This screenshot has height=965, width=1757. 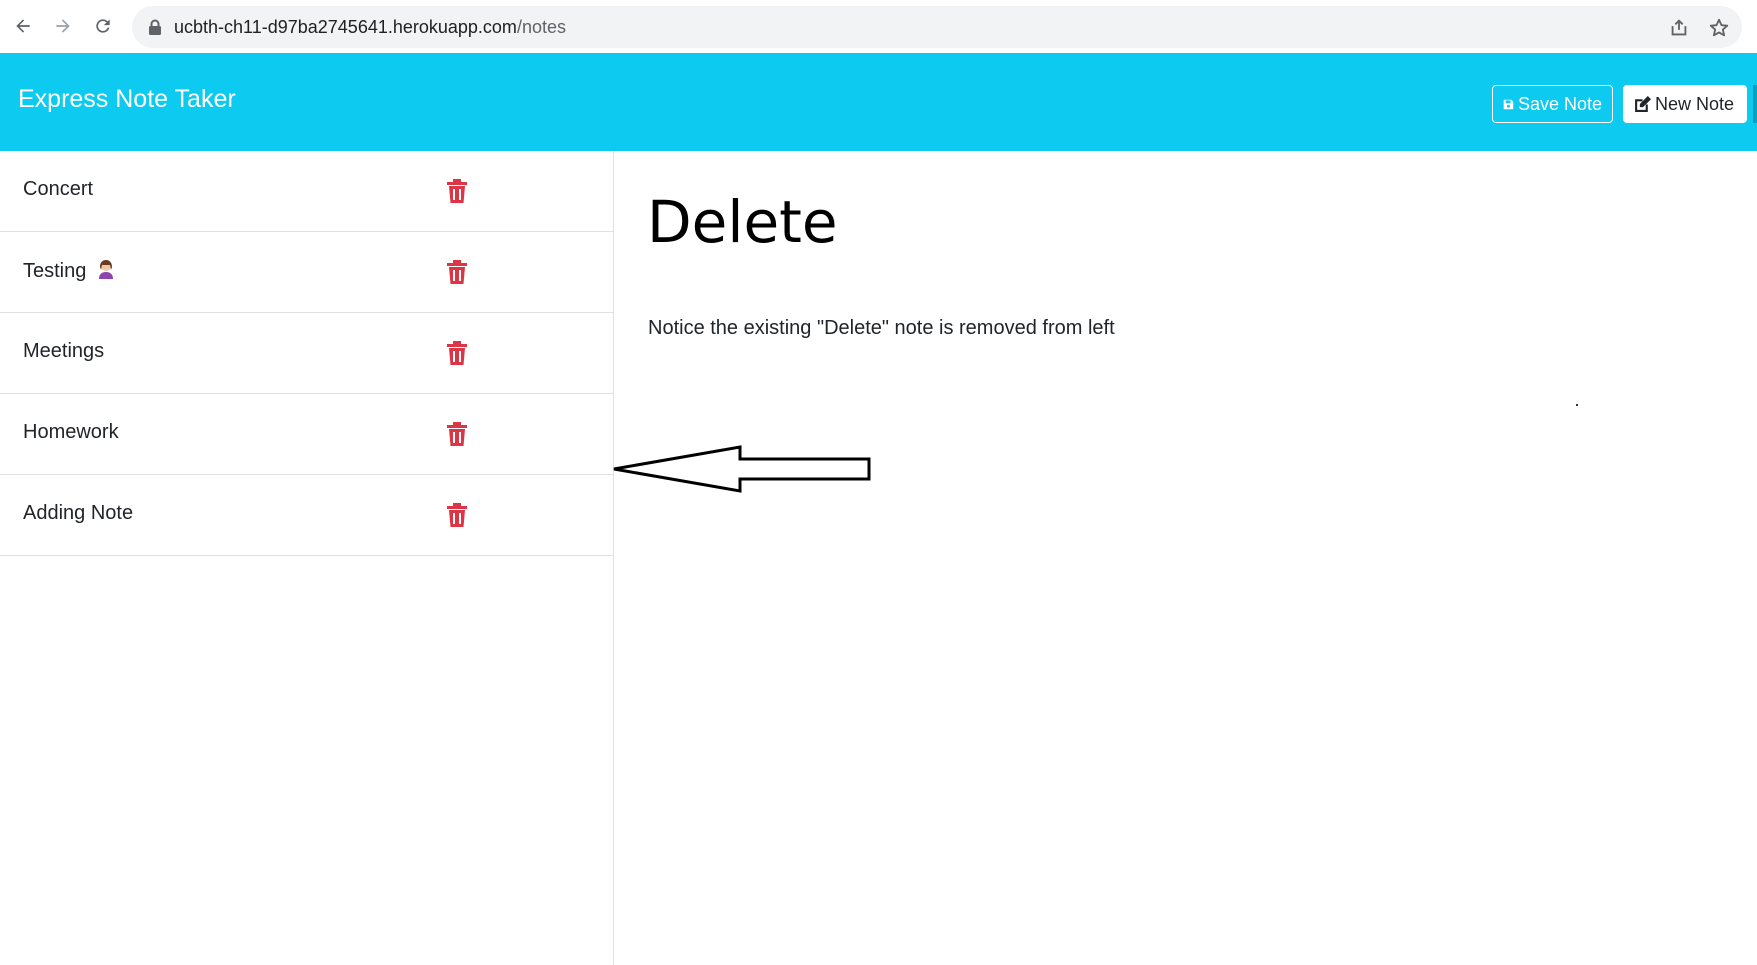 What do you see at coordinates (69, 271) in the screenshot?
I see `note-title: Testing` at bounding box center [69, 271].